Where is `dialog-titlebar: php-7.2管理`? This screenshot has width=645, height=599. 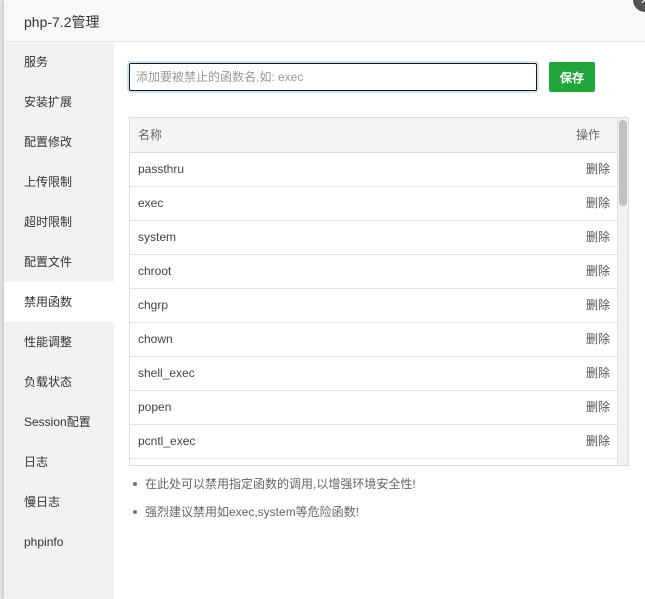 dialog-titlebar: php-7.2管理 is located at coordinates (324, 21).